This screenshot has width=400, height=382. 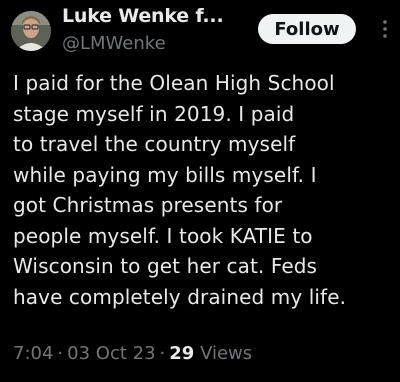 What do you see at coordinates (165, 266) in the screenshot?
I see `tweet-text-line: Wisconsin to get her cat. Feds` at bounding box center [165, 266].